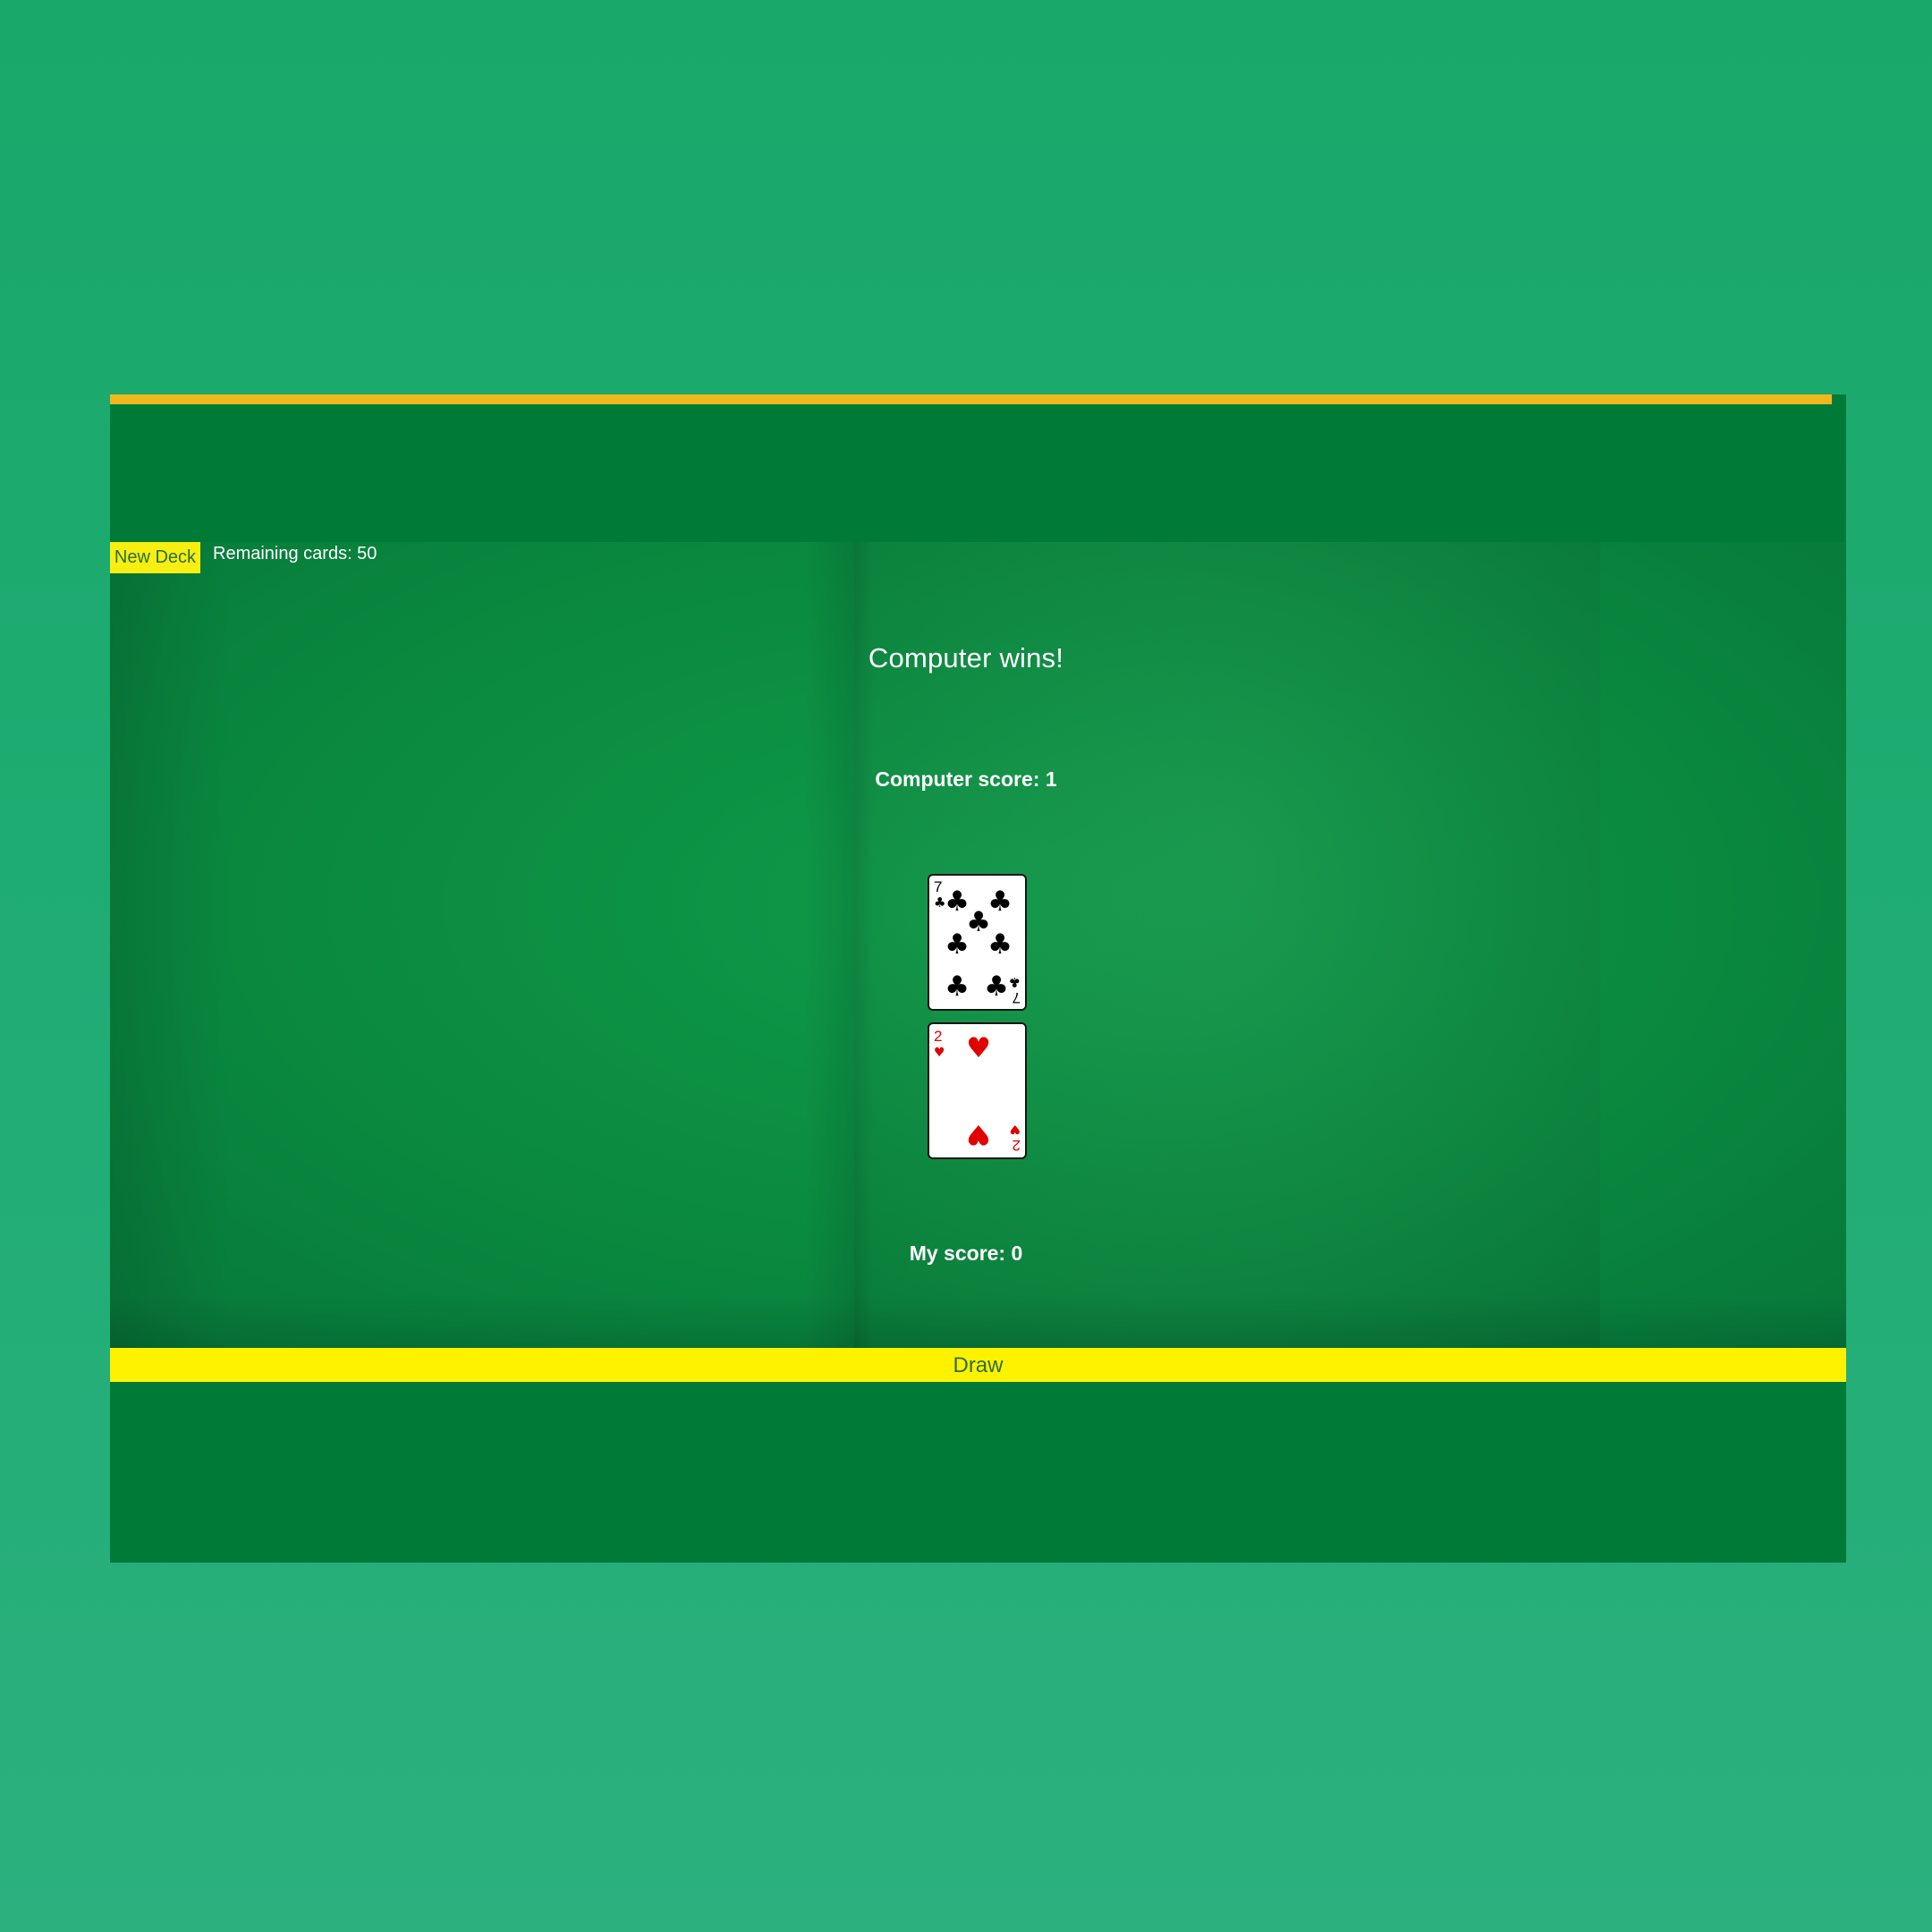 This screenshot has width=1932, height=1932. I want to click on top-header-band, so click(978, 473).